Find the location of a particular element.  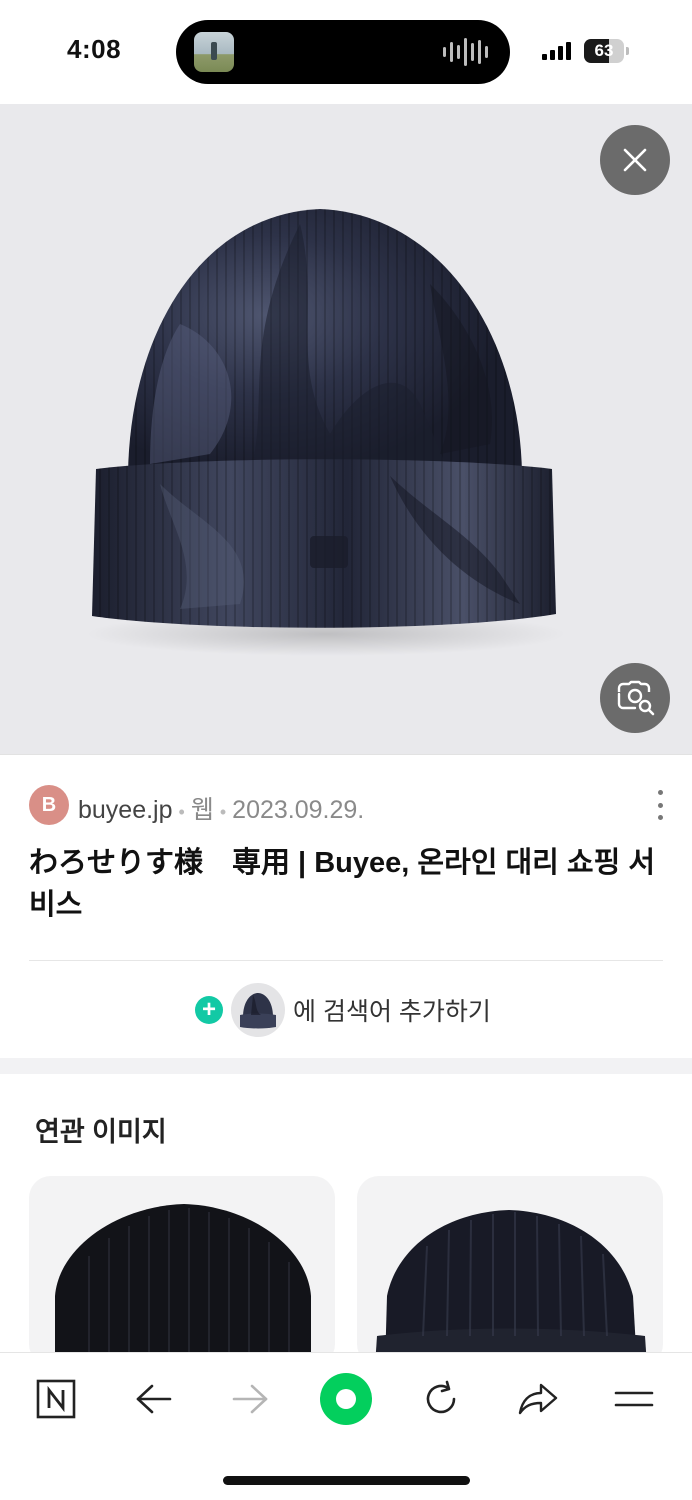

plus-icon: + is located at coordinates (209, 1010).